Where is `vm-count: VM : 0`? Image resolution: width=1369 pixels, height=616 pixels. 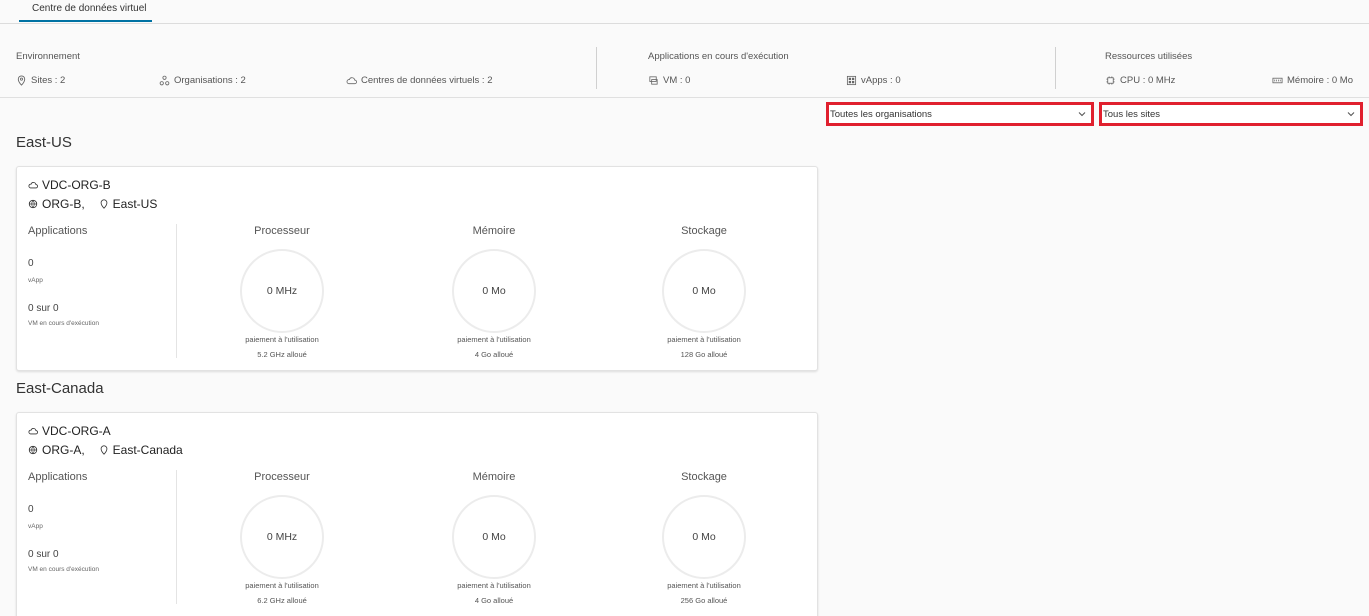
vm-count: VM : 0 is located at coordinates (669, 80).